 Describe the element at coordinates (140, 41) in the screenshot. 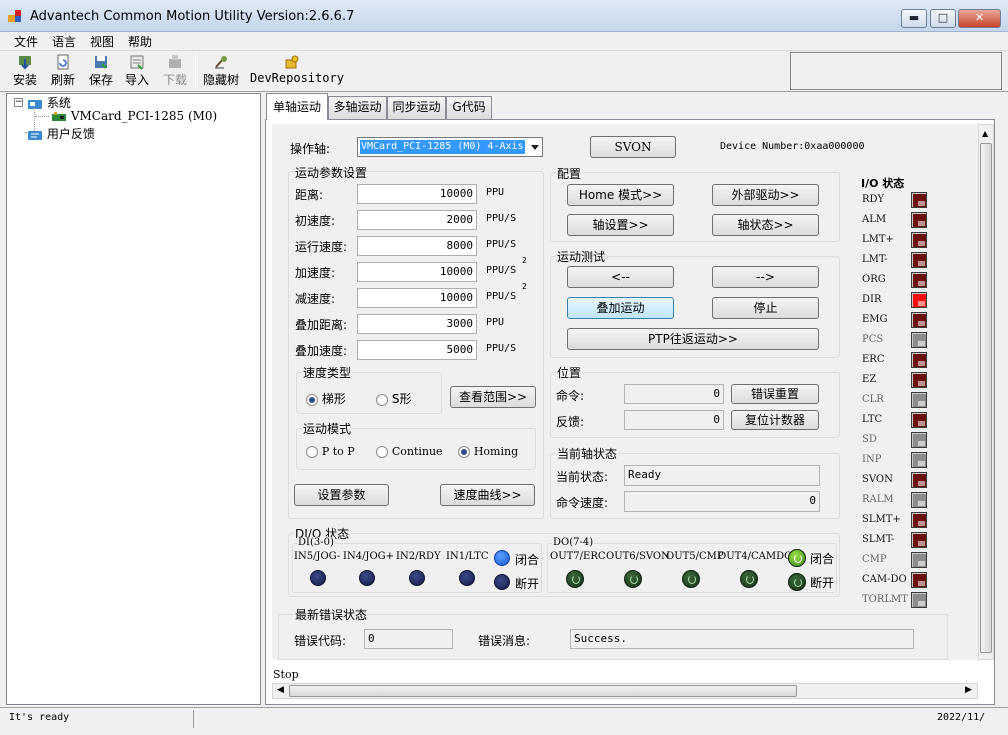

I see `menu-help: 帮助` at that location.